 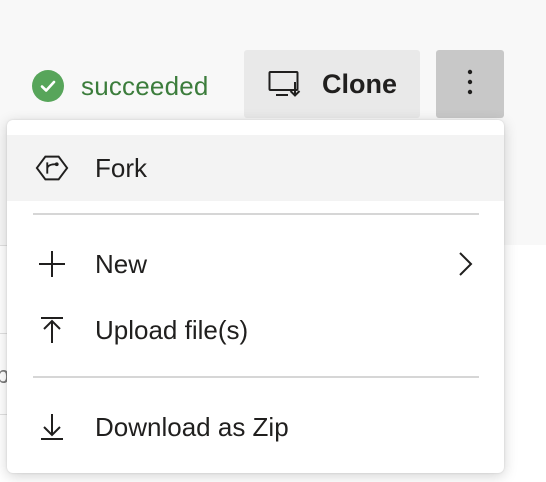 I want to click on check-circle-icon, so click(x=48, y=86).